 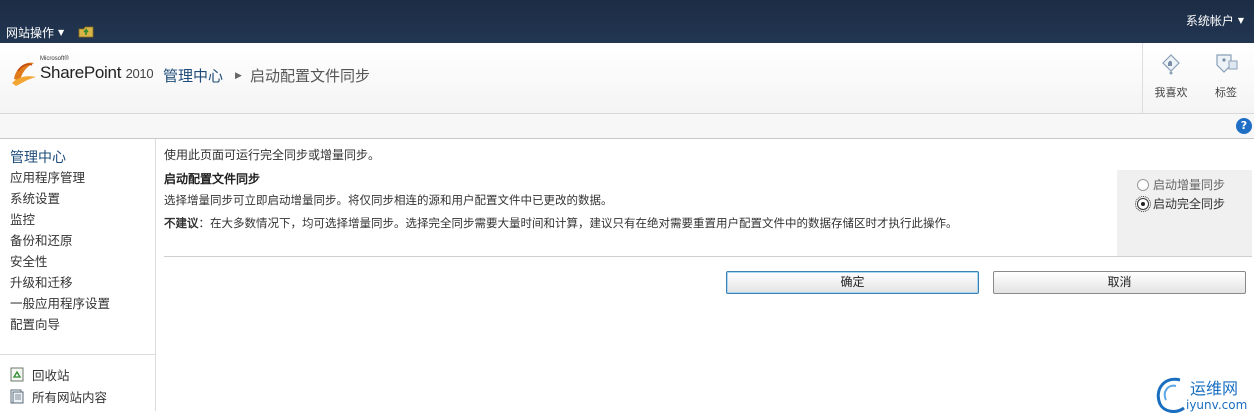 I want to click on sharepoint-logo-icon, so click(x=24, y=74).